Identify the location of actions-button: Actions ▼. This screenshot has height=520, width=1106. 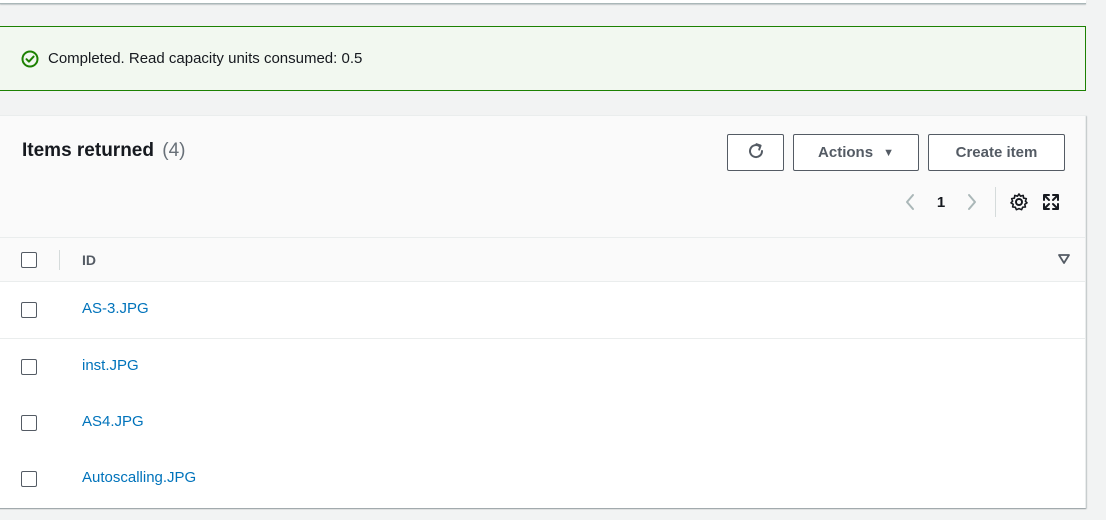
(856, 152).